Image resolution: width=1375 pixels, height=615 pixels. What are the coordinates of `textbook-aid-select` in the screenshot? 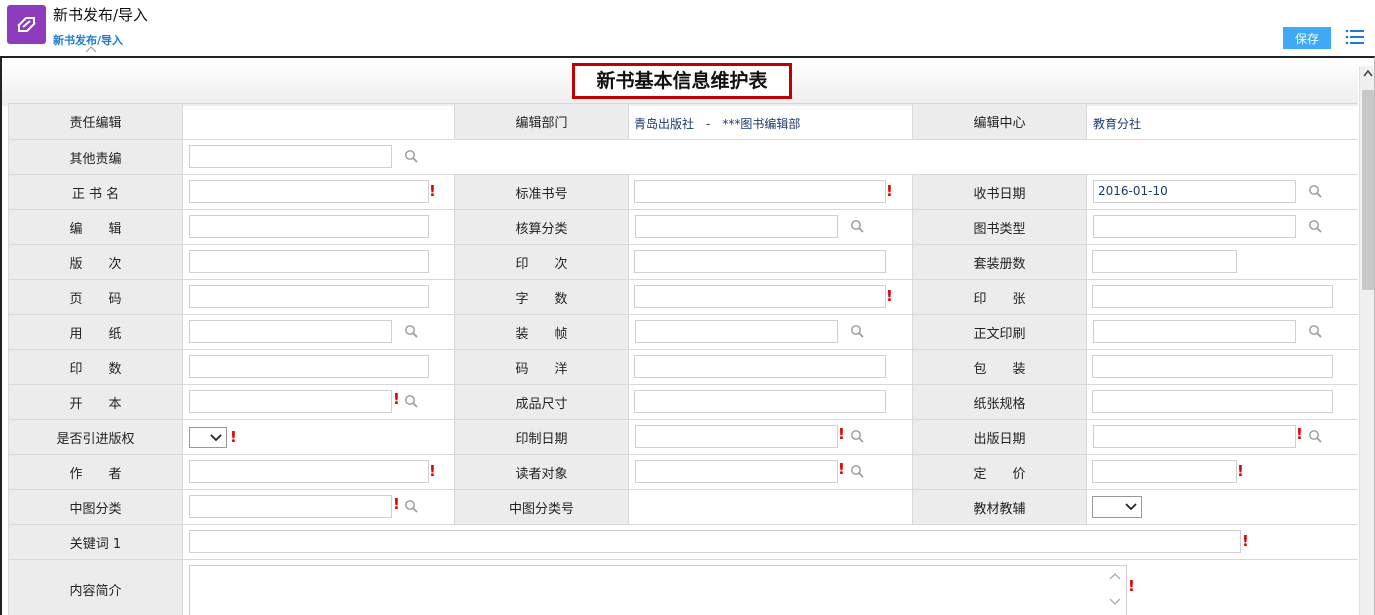 It's located at (1117, 507).